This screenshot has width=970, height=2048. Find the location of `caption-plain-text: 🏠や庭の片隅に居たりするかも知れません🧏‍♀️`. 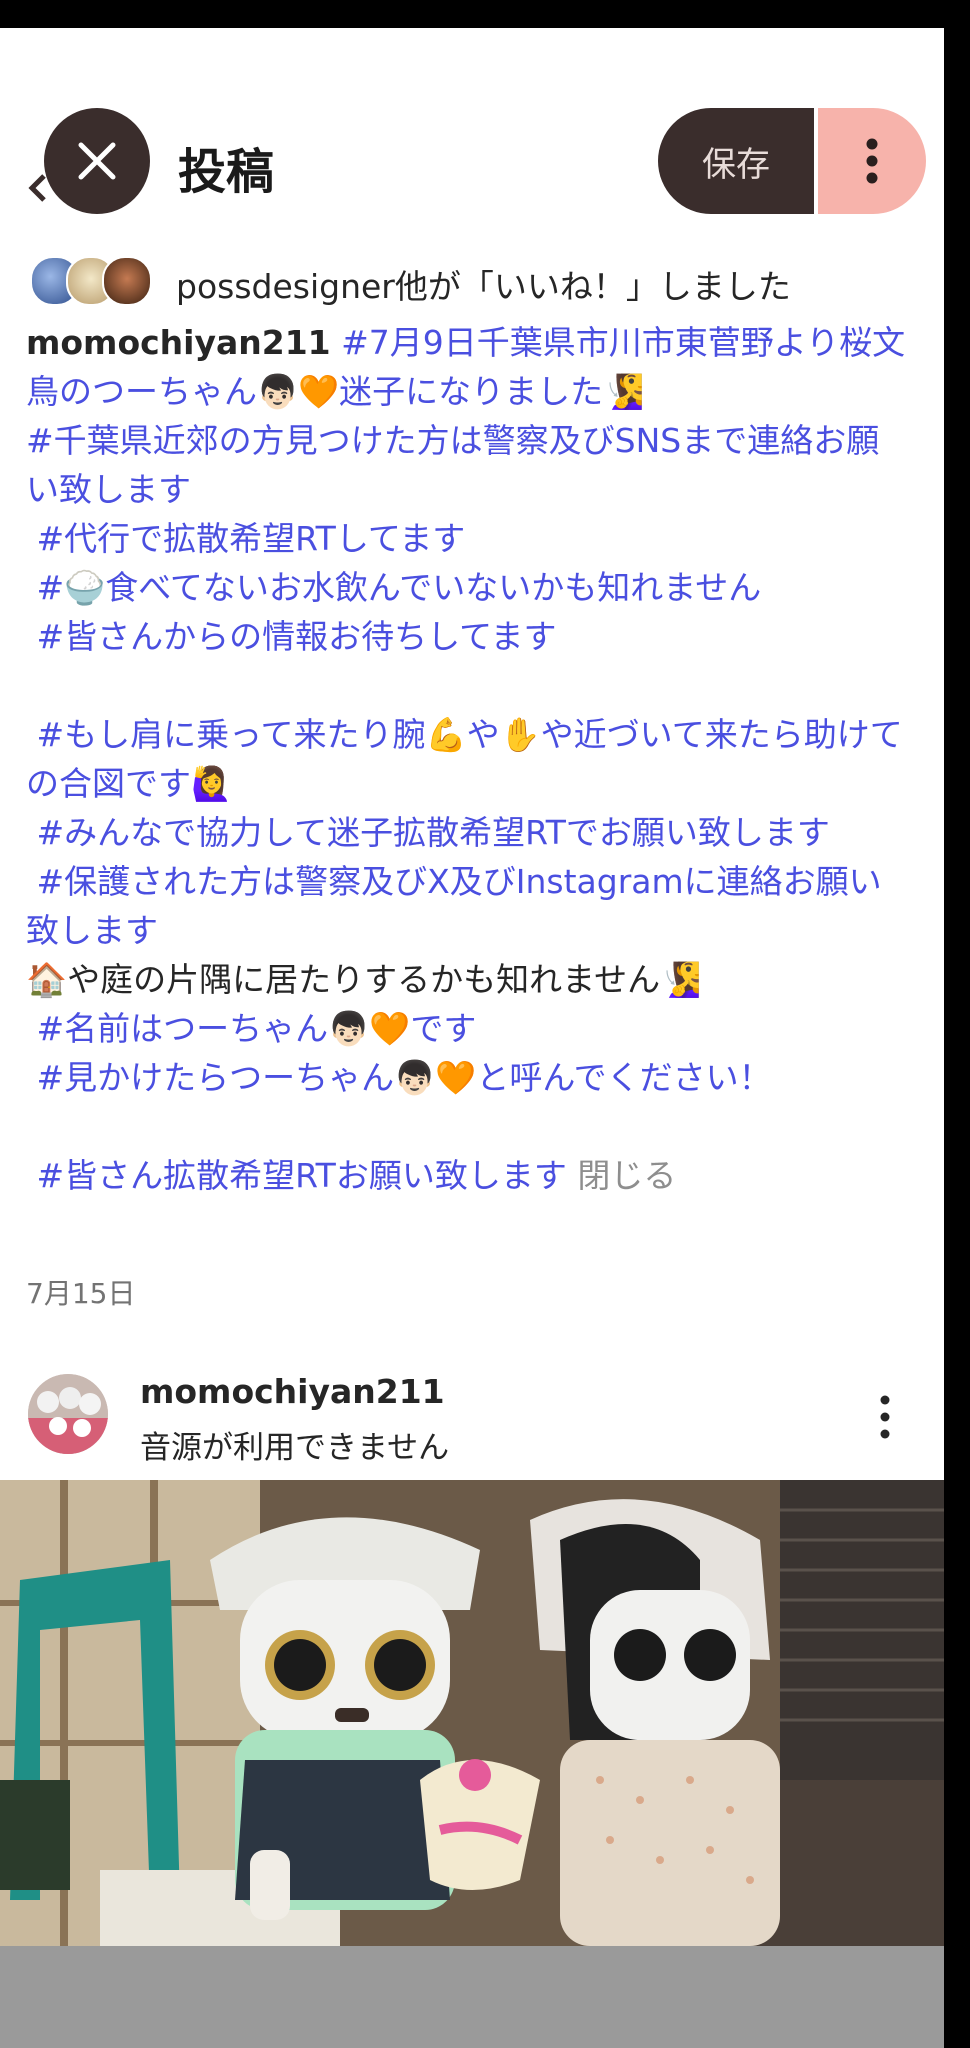

caption-plain-text: 🏠や庭の片隅に居たりするかも知れません🧏‍♀️ is located at coordinates (364, 979).